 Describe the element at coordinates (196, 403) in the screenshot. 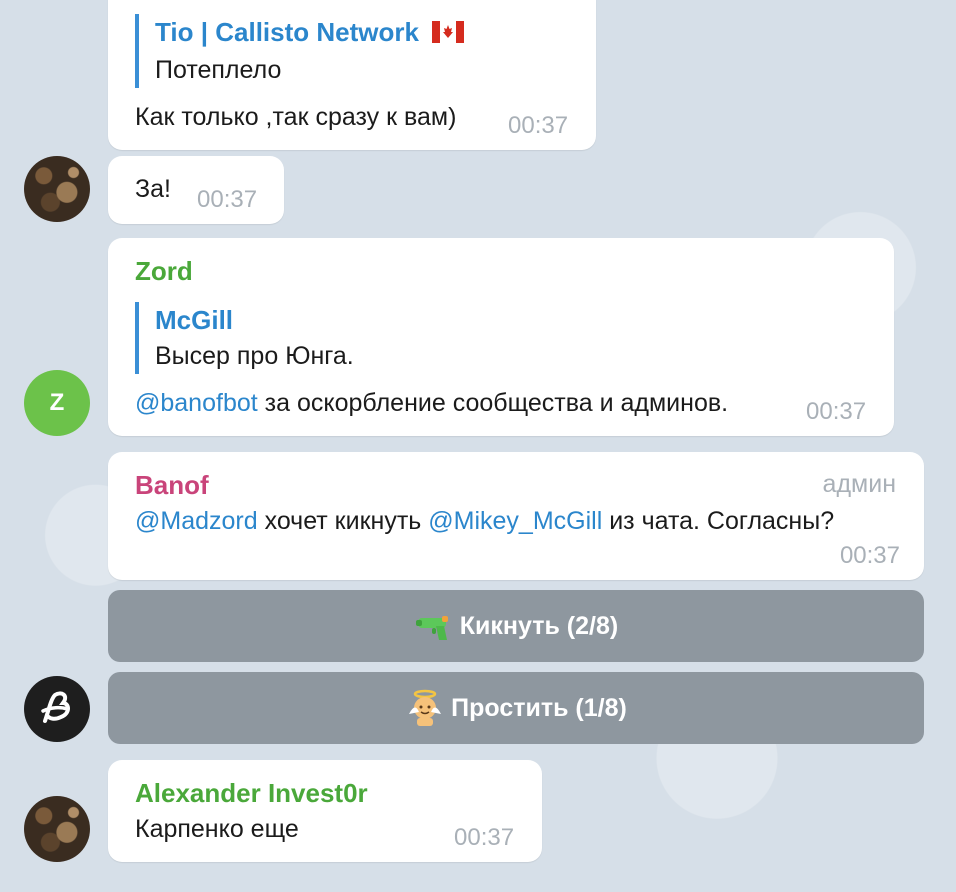

I see `mention-link: @banofbot` at that location.